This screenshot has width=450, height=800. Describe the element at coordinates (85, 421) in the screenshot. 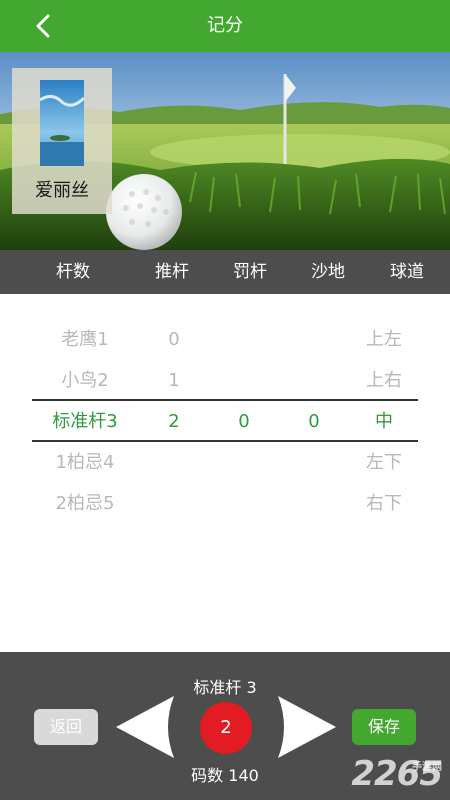

I see `row-stroke-name: 标准杆3` at that location.